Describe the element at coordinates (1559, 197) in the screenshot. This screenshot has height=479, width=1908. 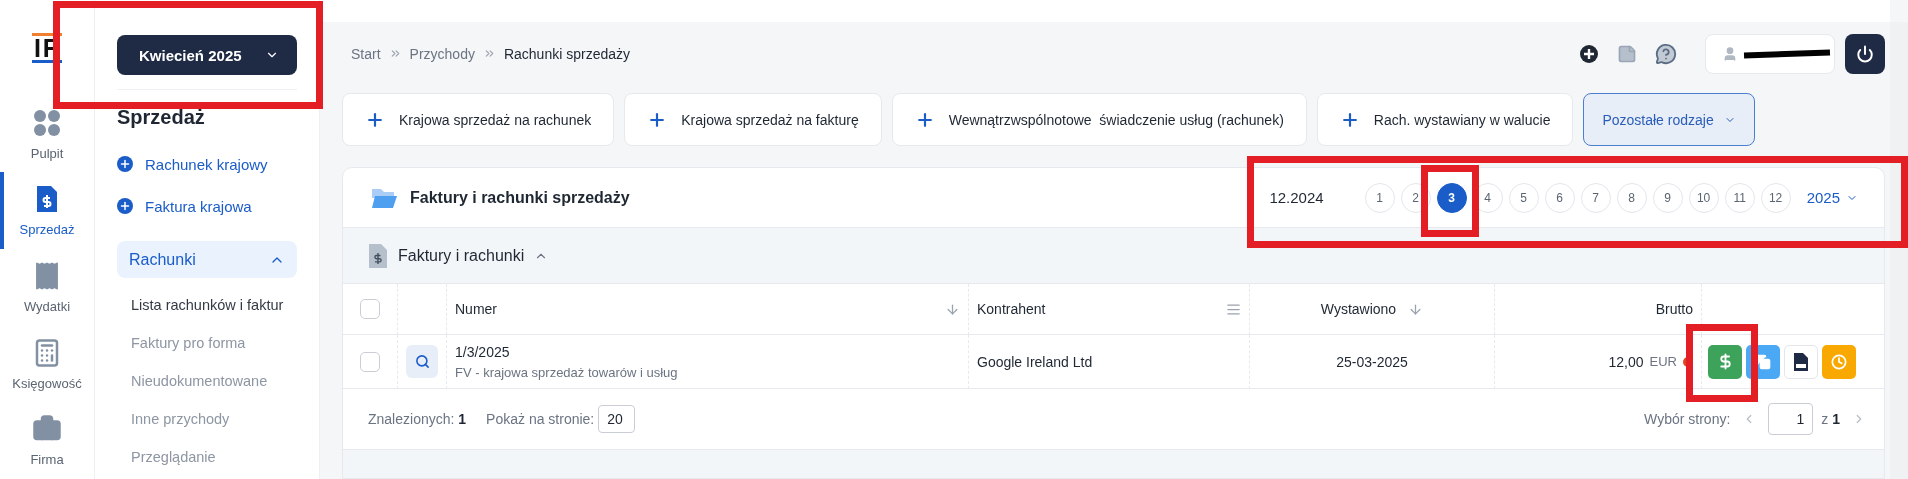
I see `month-button: 6` at that location.